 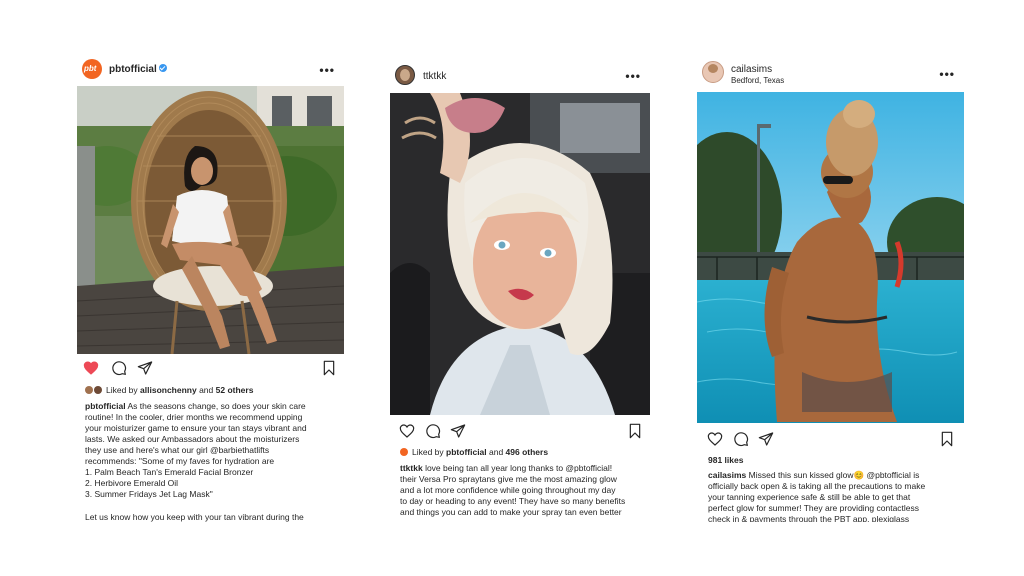 I want to click on caption-username: cailasims, so click(x=727, y=475).